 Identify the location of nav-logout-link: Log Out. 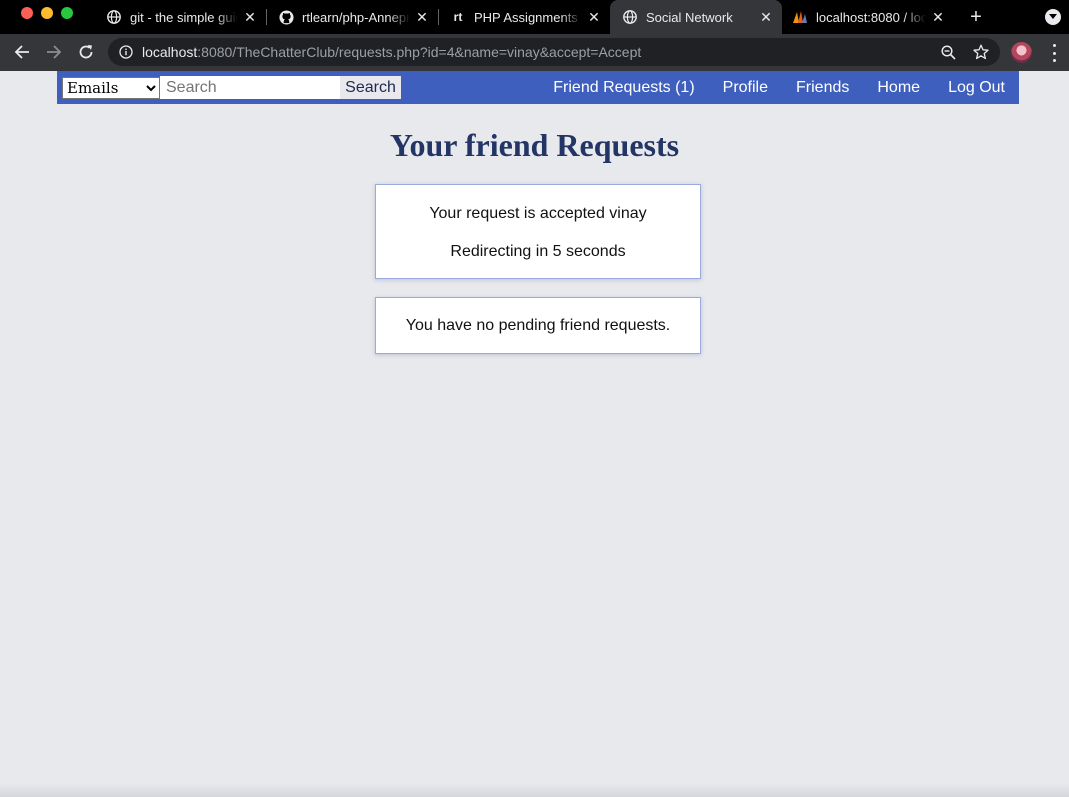
(976, 87).